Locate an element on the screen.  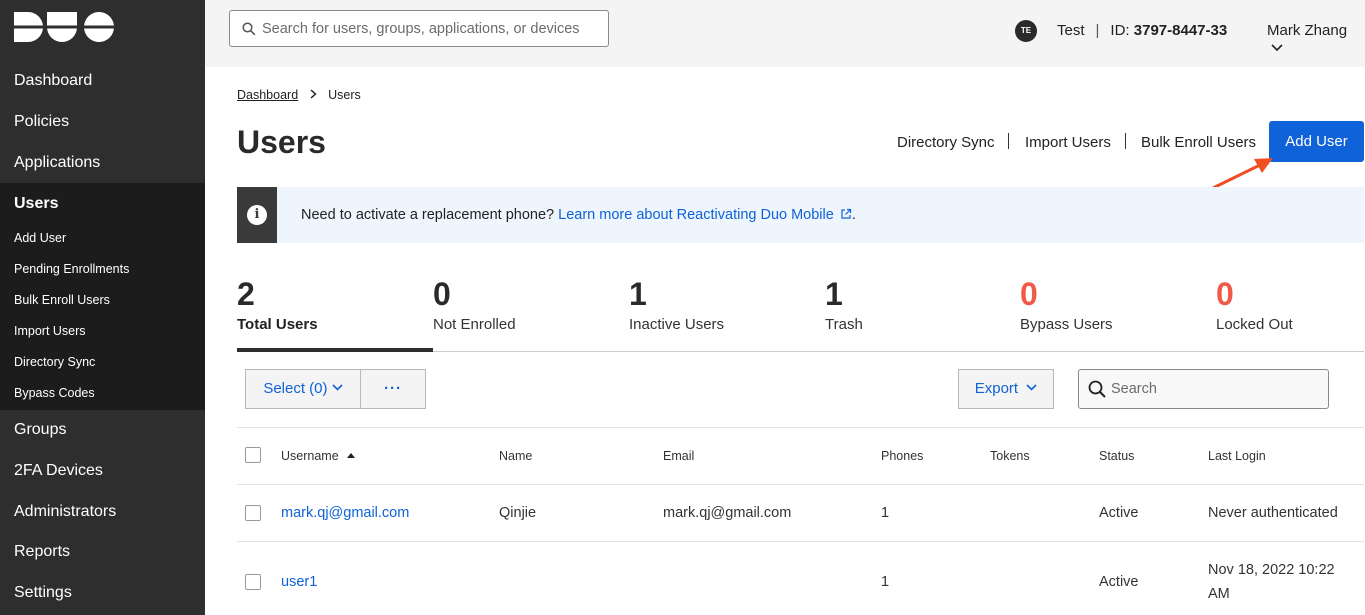
column-header-email: Email is located at coordinates (678, 456).